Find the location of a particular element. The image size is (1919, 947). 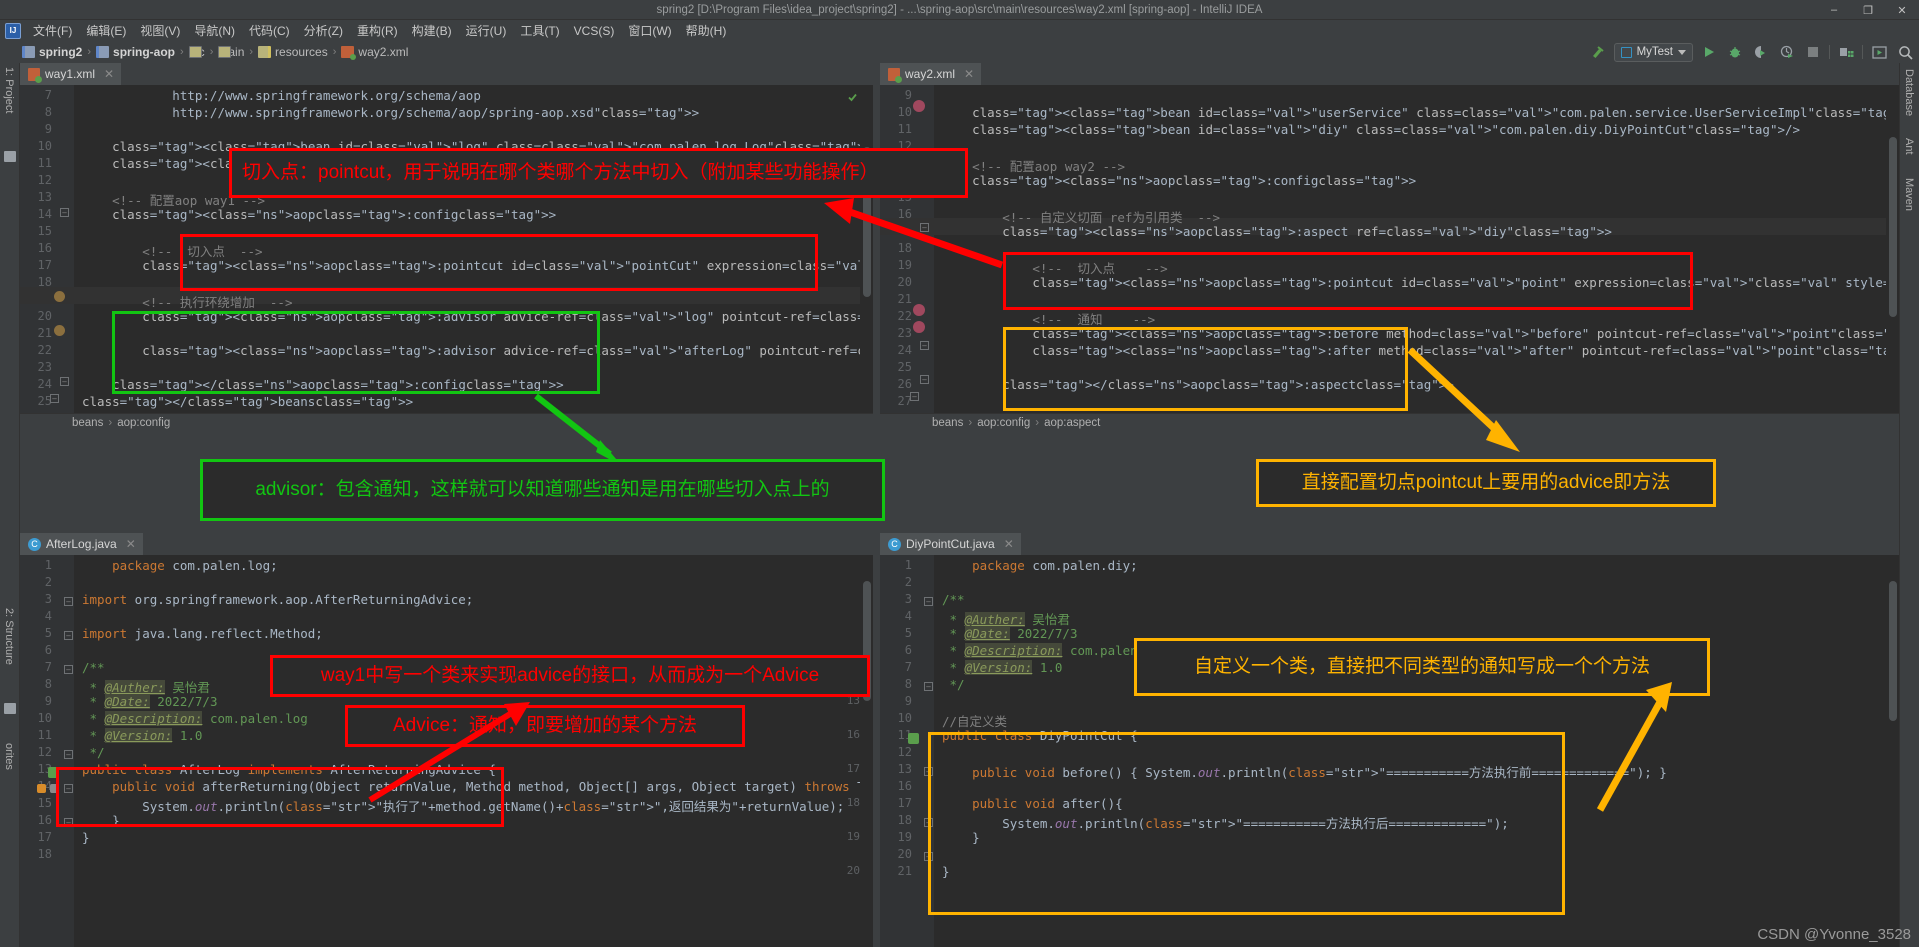

project-structure-icon is located at coordinates (1846, 52).